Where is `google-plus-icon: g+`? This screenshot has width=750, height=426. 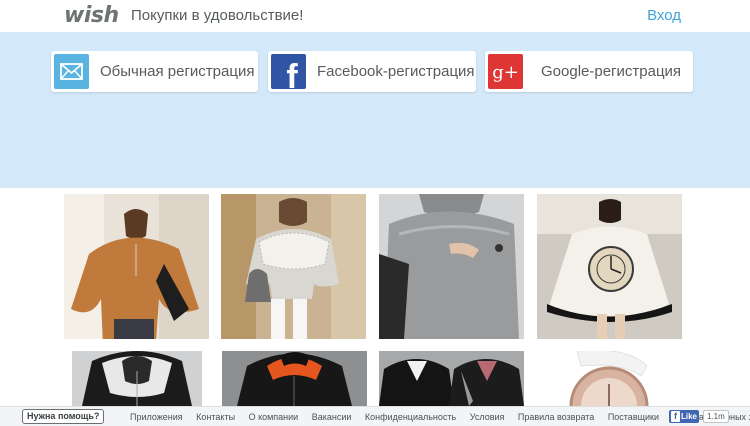
google-plus-icon: g+ is located at coordinates (505, 71).